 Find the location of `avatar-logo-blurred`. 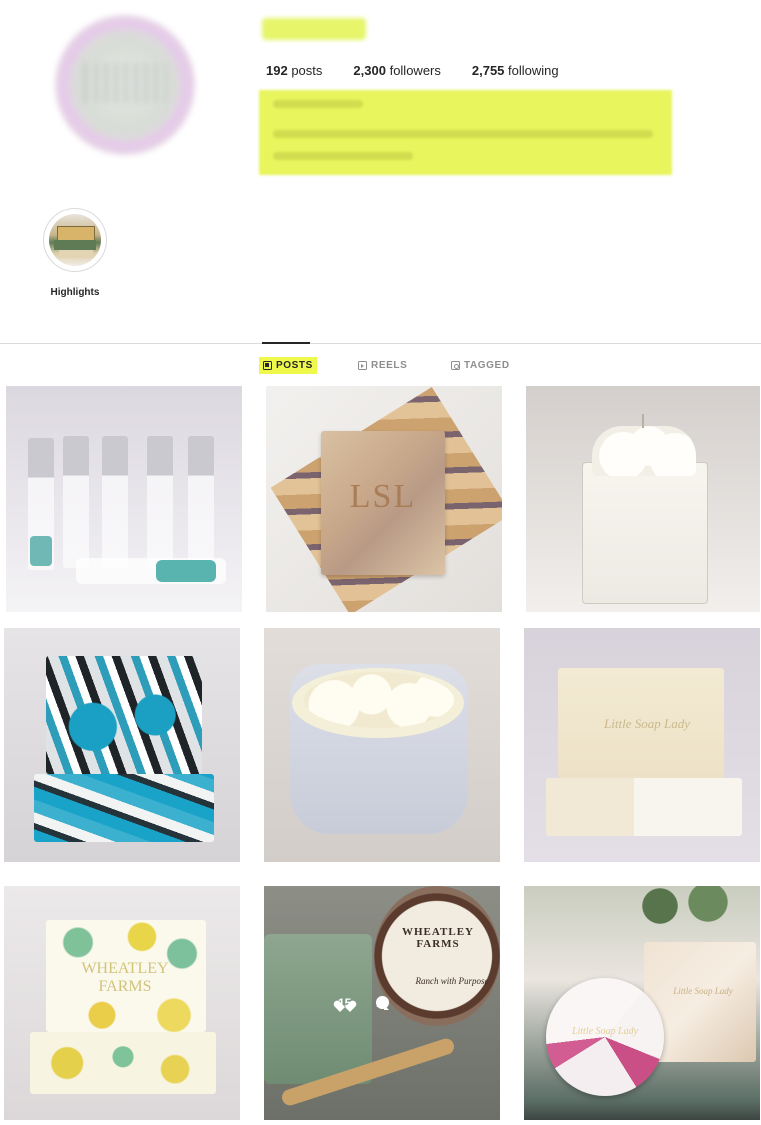

avatar-logo-blurred is located at coordinates (125, 83).